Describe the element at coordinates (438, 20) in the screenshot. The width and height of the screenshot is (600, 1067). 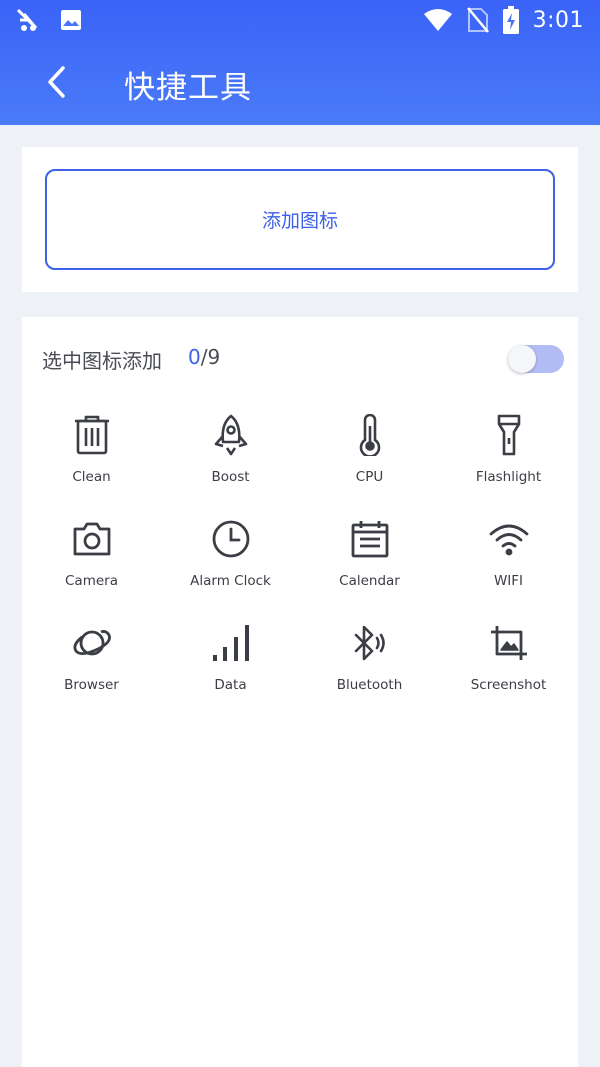
I see `wifi-status-icon` at that location.